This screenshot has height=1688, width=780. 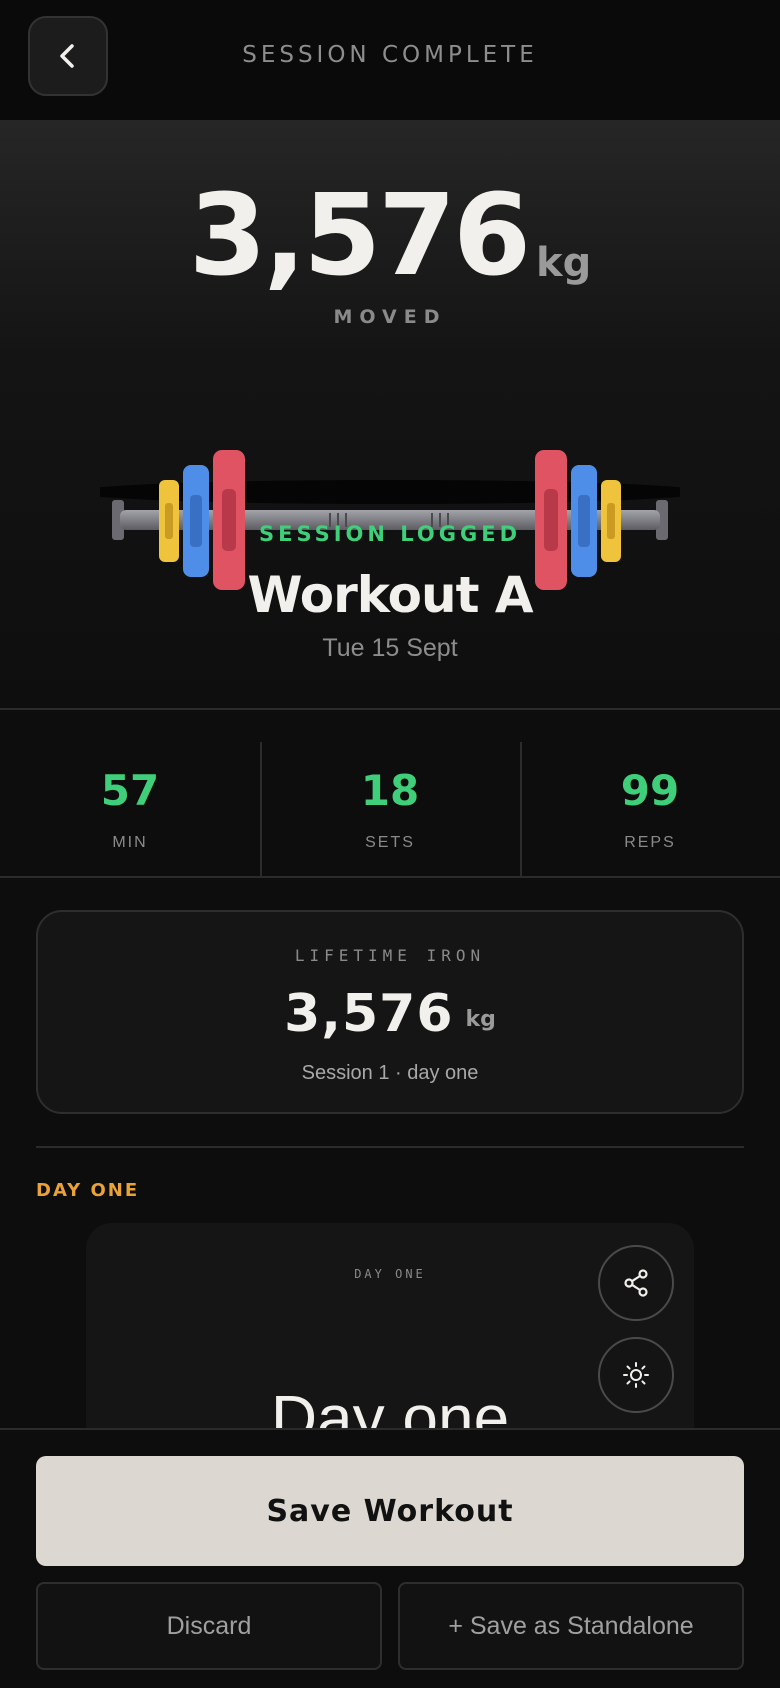 I want to click on stat-reps: 99 REPS, so click(x=650, y=793).